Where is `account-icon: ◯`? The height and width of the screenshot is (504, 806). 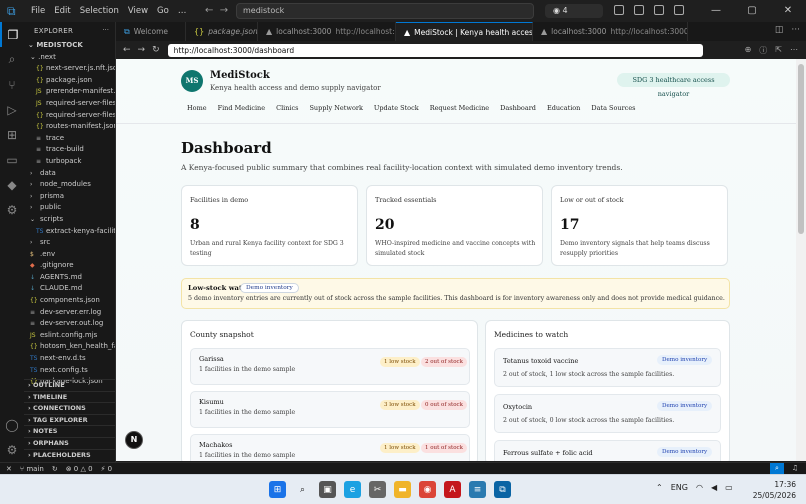
account-icon: ◯ is located at coordinates (12, 424).